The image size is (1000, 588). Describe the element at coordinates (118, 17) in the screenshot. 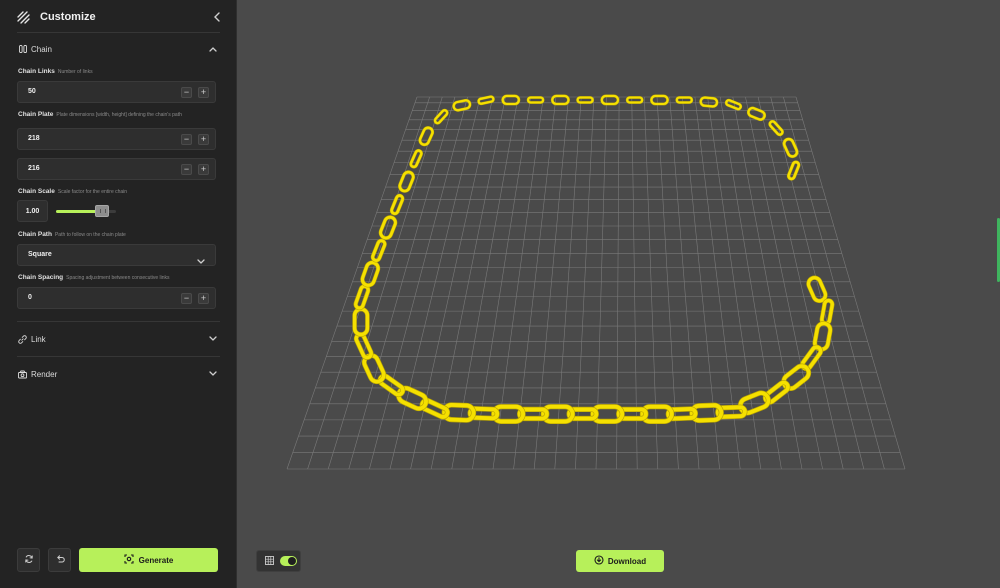

I see `sidebar-header: Customize` at that location.